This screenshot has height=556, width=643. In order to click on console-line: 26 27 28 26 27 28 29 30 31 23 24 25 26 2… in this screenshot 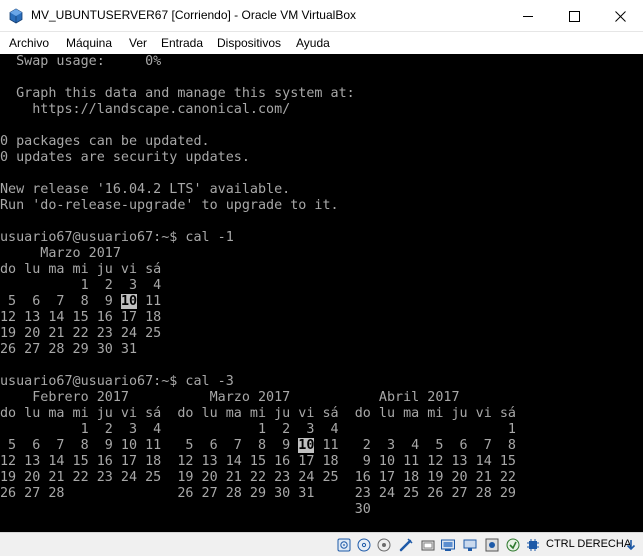, I will do `click(258, 493)`.